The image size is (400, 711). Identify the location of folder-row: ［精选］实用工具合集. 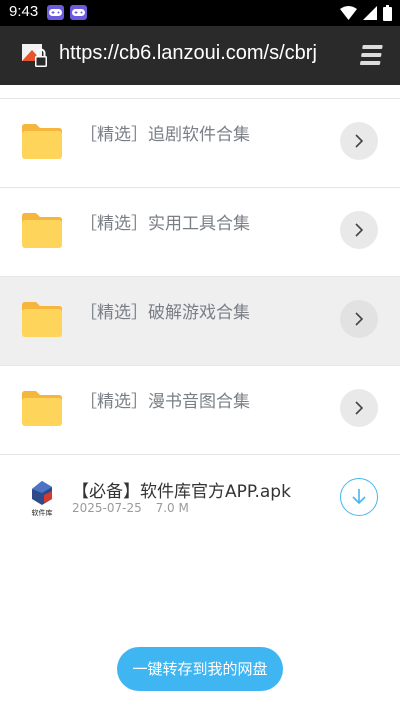
(200, 232).